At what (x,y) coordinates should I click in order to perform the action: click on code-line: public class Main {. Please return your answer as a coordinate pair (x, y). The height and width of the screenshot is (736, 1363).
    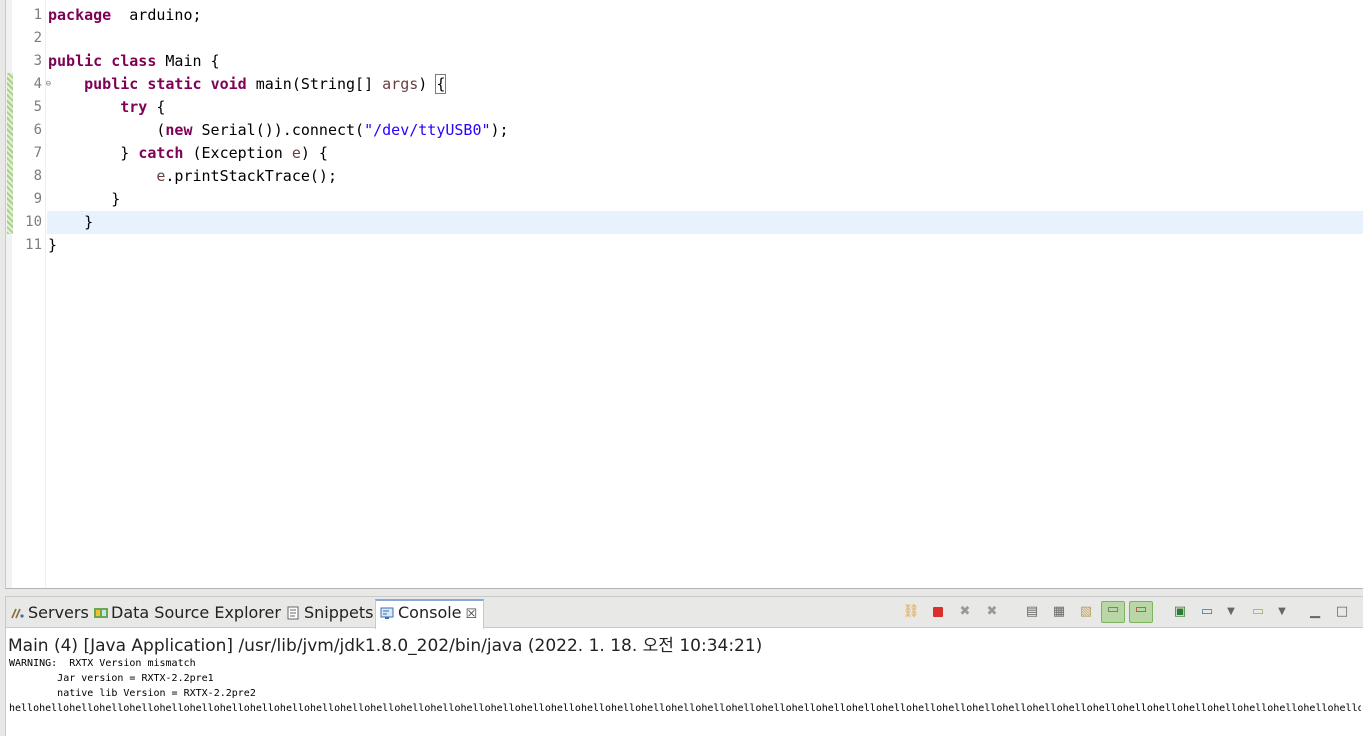
    Looking at the image, I should click on (134, 61).